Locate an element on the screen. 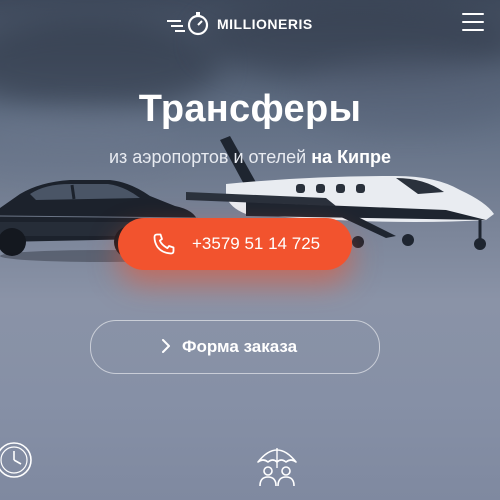  logo-text: MILLIONERIS is located at coordinates (265, 24).